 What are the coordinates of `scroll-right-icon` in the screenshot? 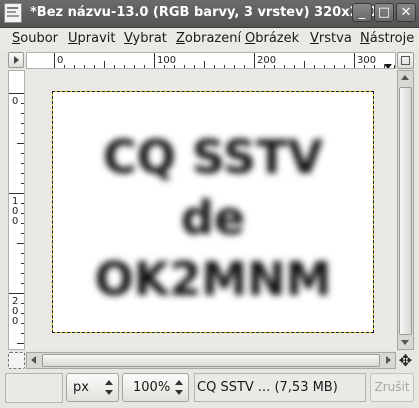 It's located at (388, 360).